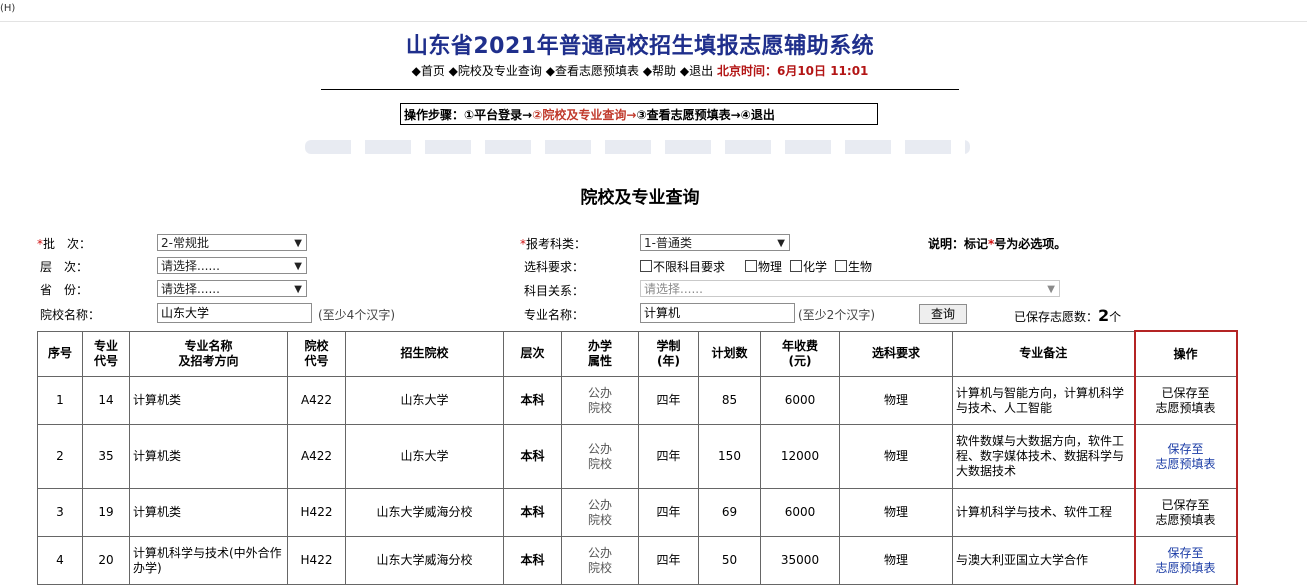 The height and width of the screenshot is (585, 1307). I want to click on category-select: 1-普通类 ▼, so click(715, 242).